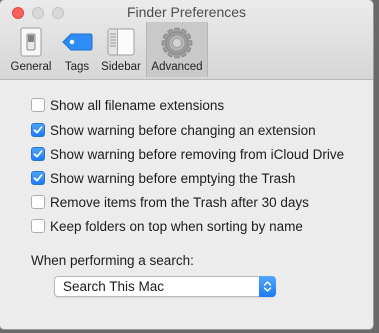  Describe the element at coordinates (77, 67) in the screenshot. I see `tab-tags-label: Tags` at that location.